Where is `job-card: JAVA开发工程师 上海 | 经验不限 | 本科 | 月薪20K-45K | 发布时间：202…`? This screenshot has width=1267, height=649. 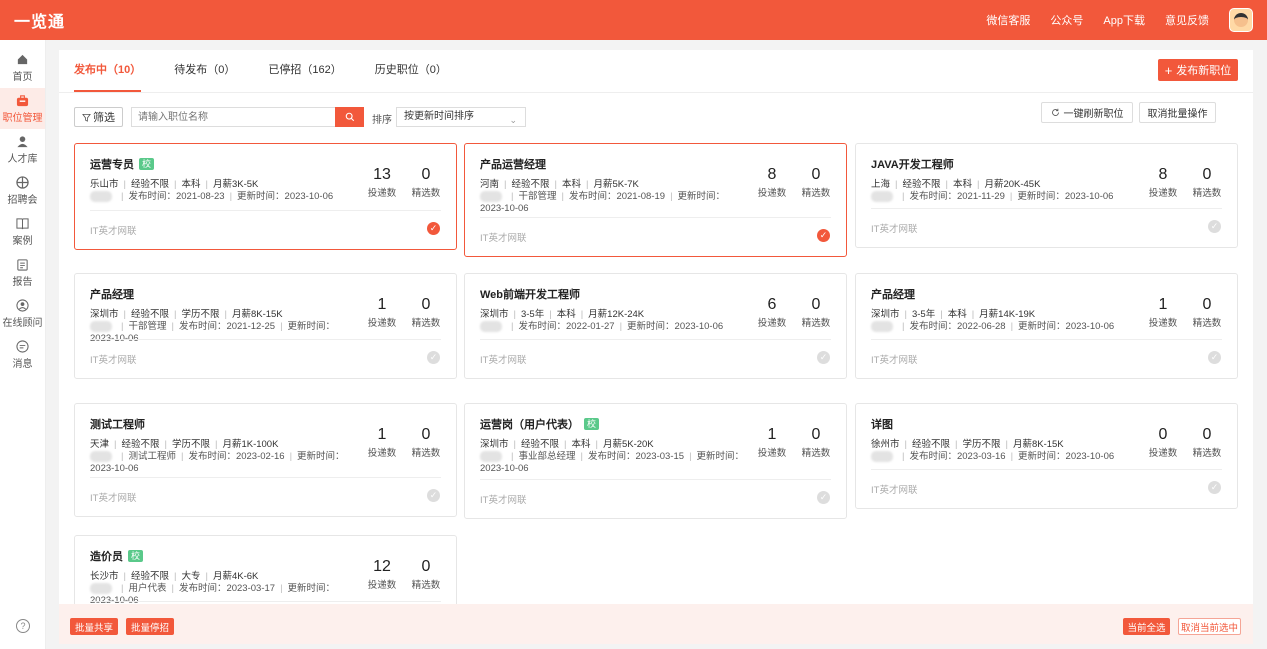
job-card: JAVA开发工程师 上海 | 经验不限 | 本科 | 月薪20K-45K | 发布时间：202… is located at coordinates (1046, 195).